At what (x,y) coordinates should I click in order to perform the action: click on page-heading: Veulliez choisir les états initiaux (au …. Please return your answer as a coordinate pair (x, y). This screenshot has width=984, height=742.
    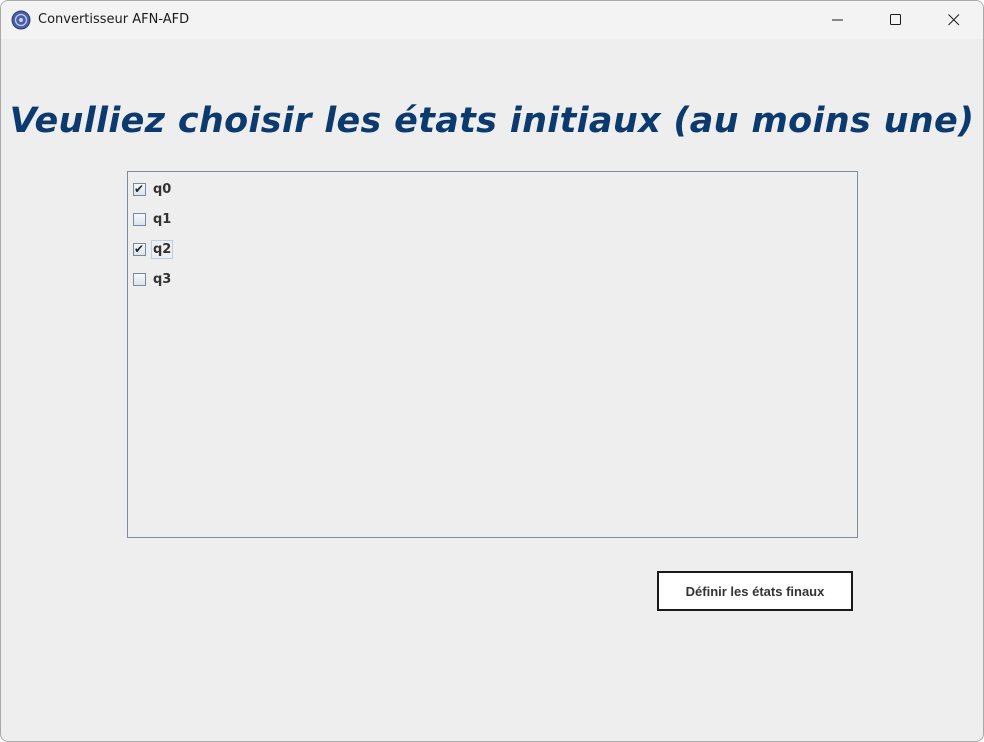
    Looking at the image, I should click on (492, 121).